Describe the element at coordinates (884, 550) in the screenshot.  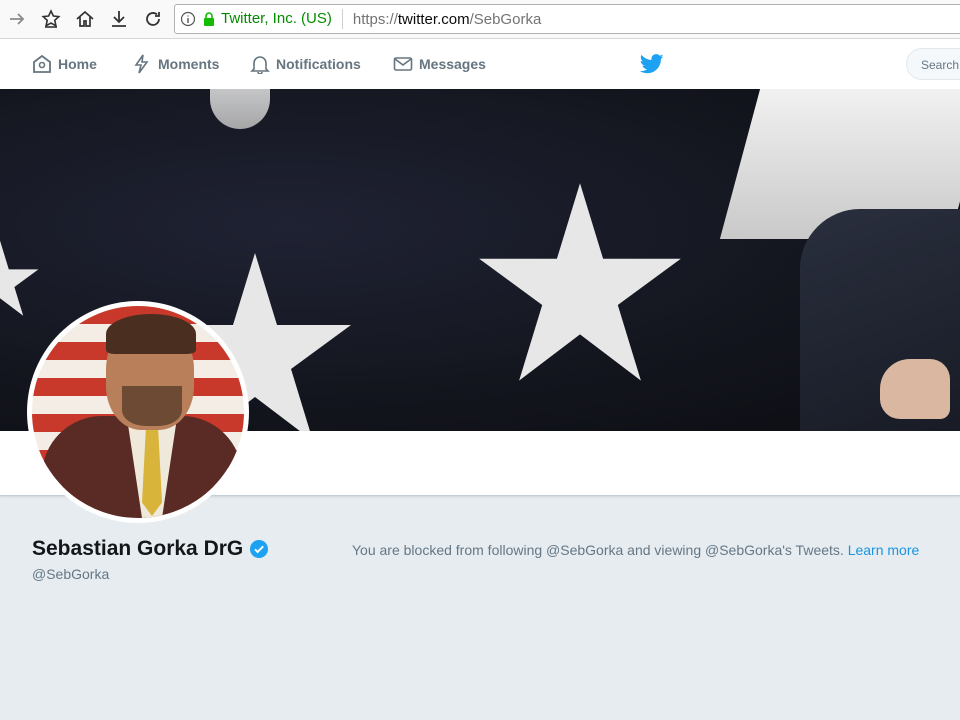
I see `learn-more-link: Learn more` at that location.